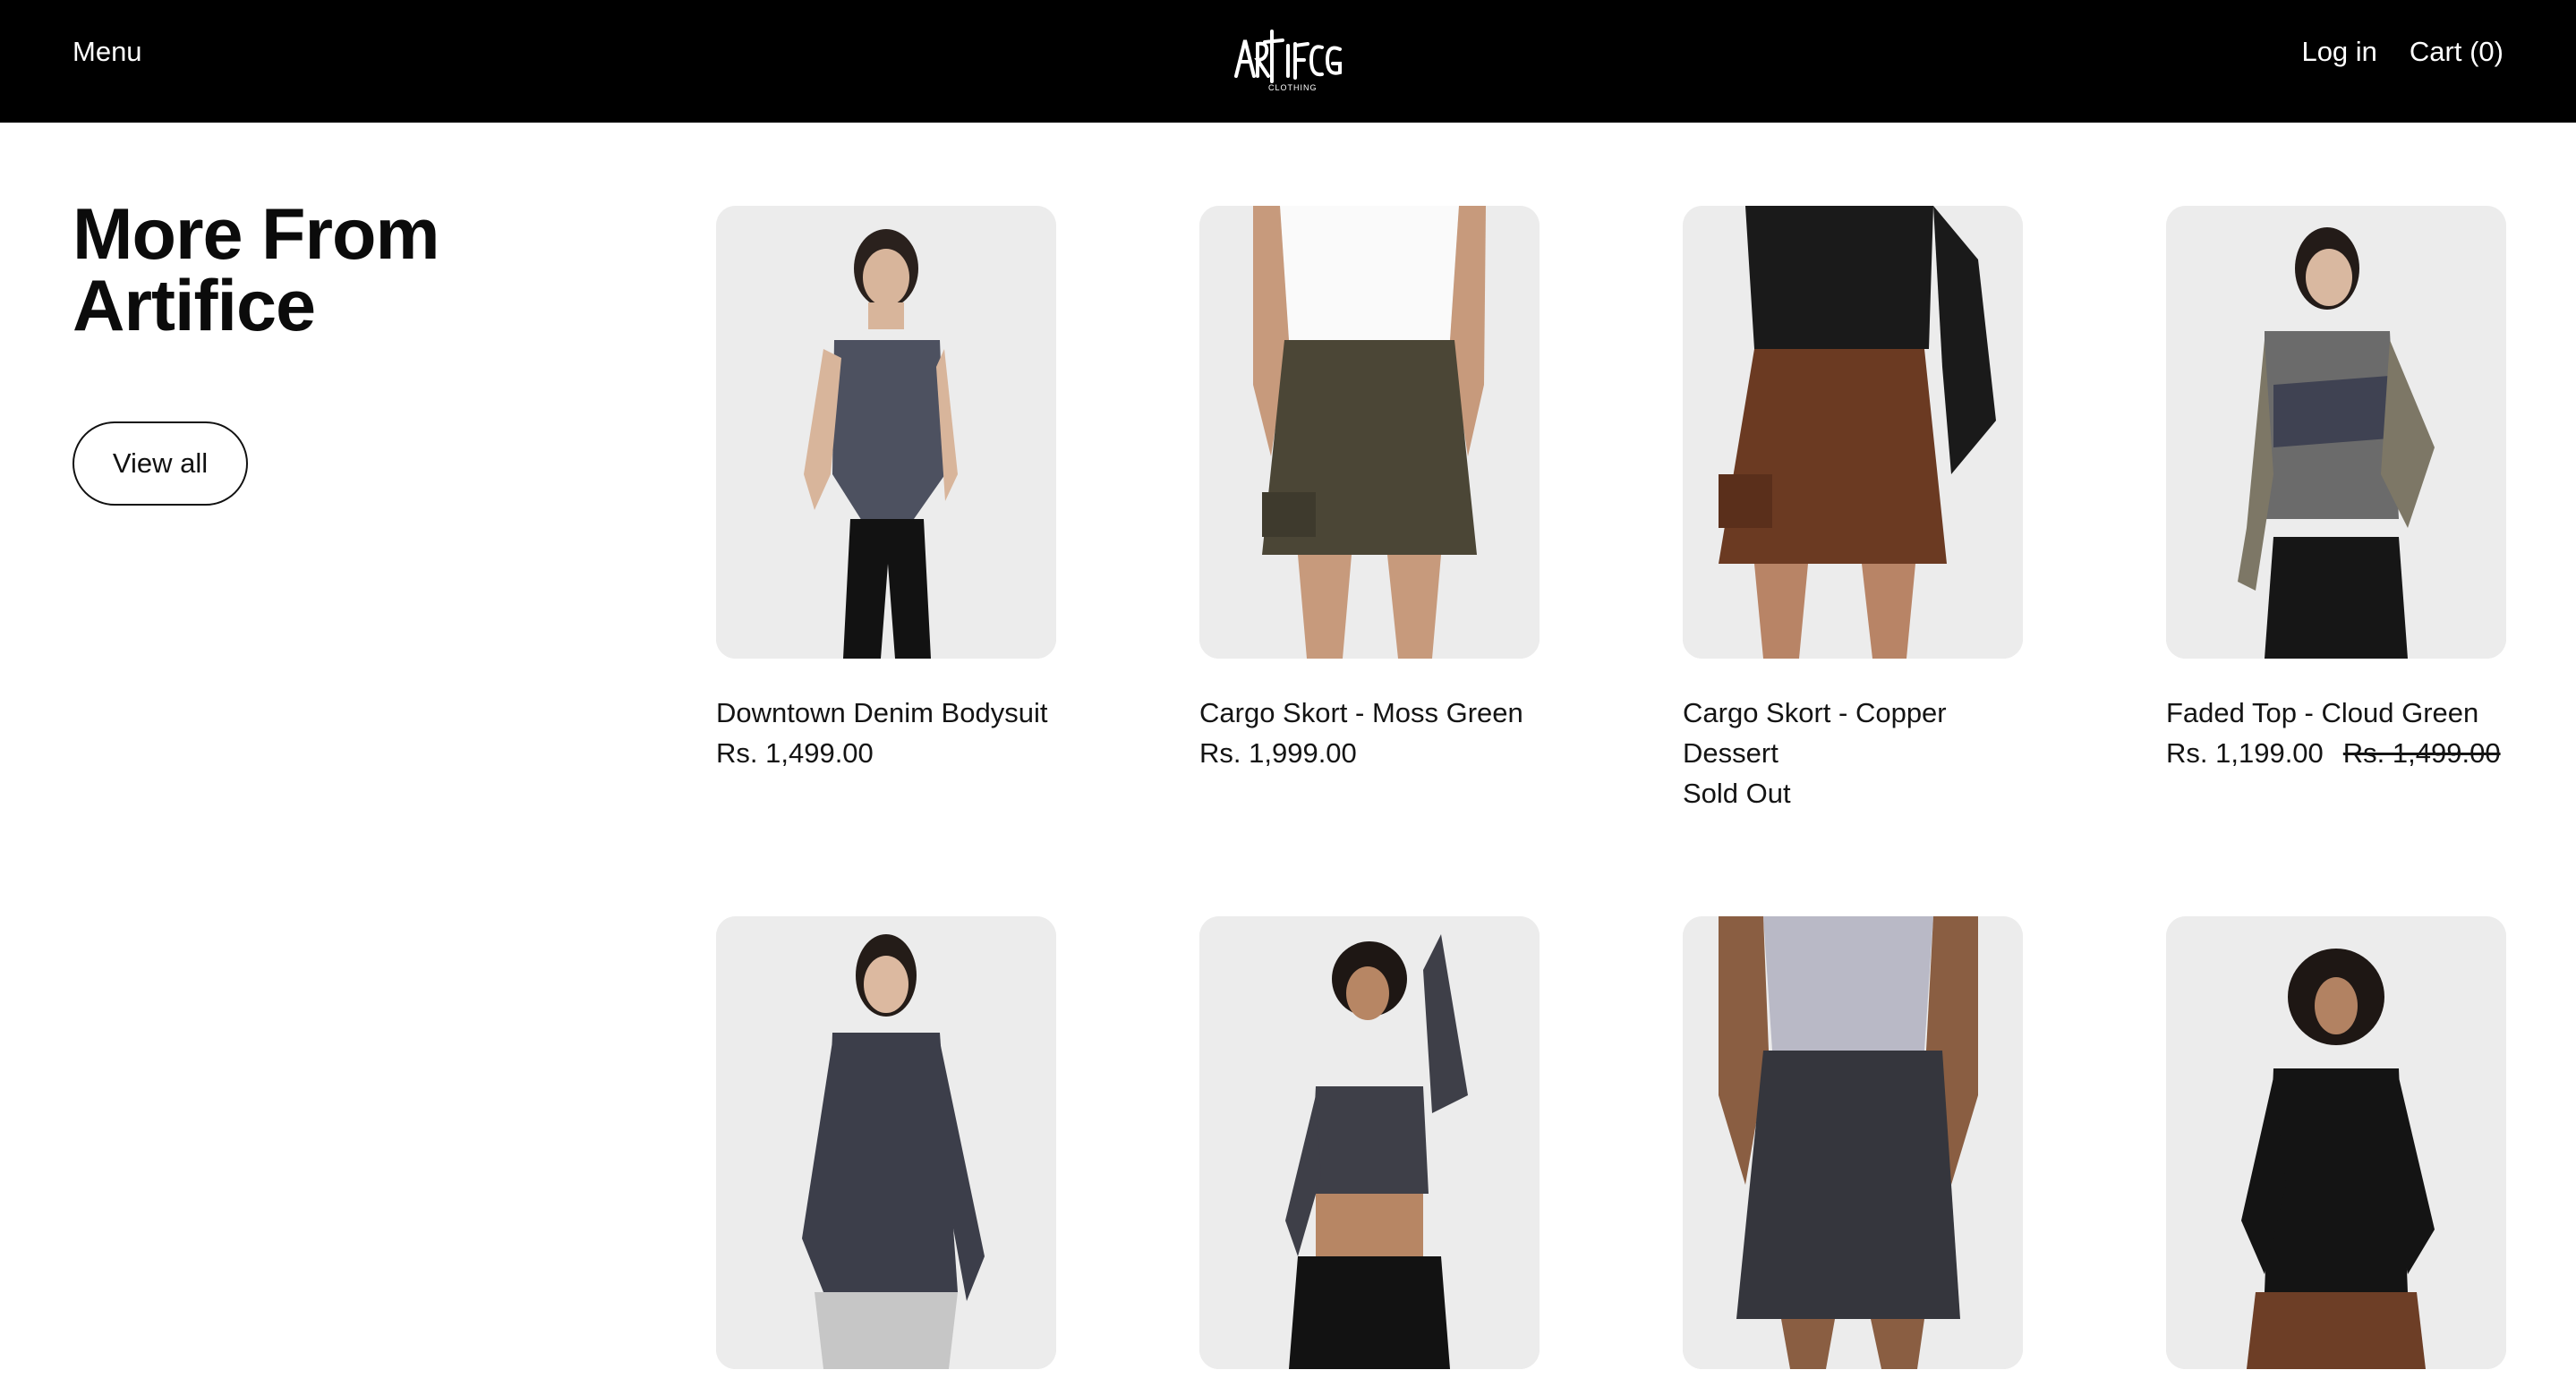 The height and width of the screenshot is (1387, 2576). I want to click on cart-link: Cart (0), so click(2456, 52).